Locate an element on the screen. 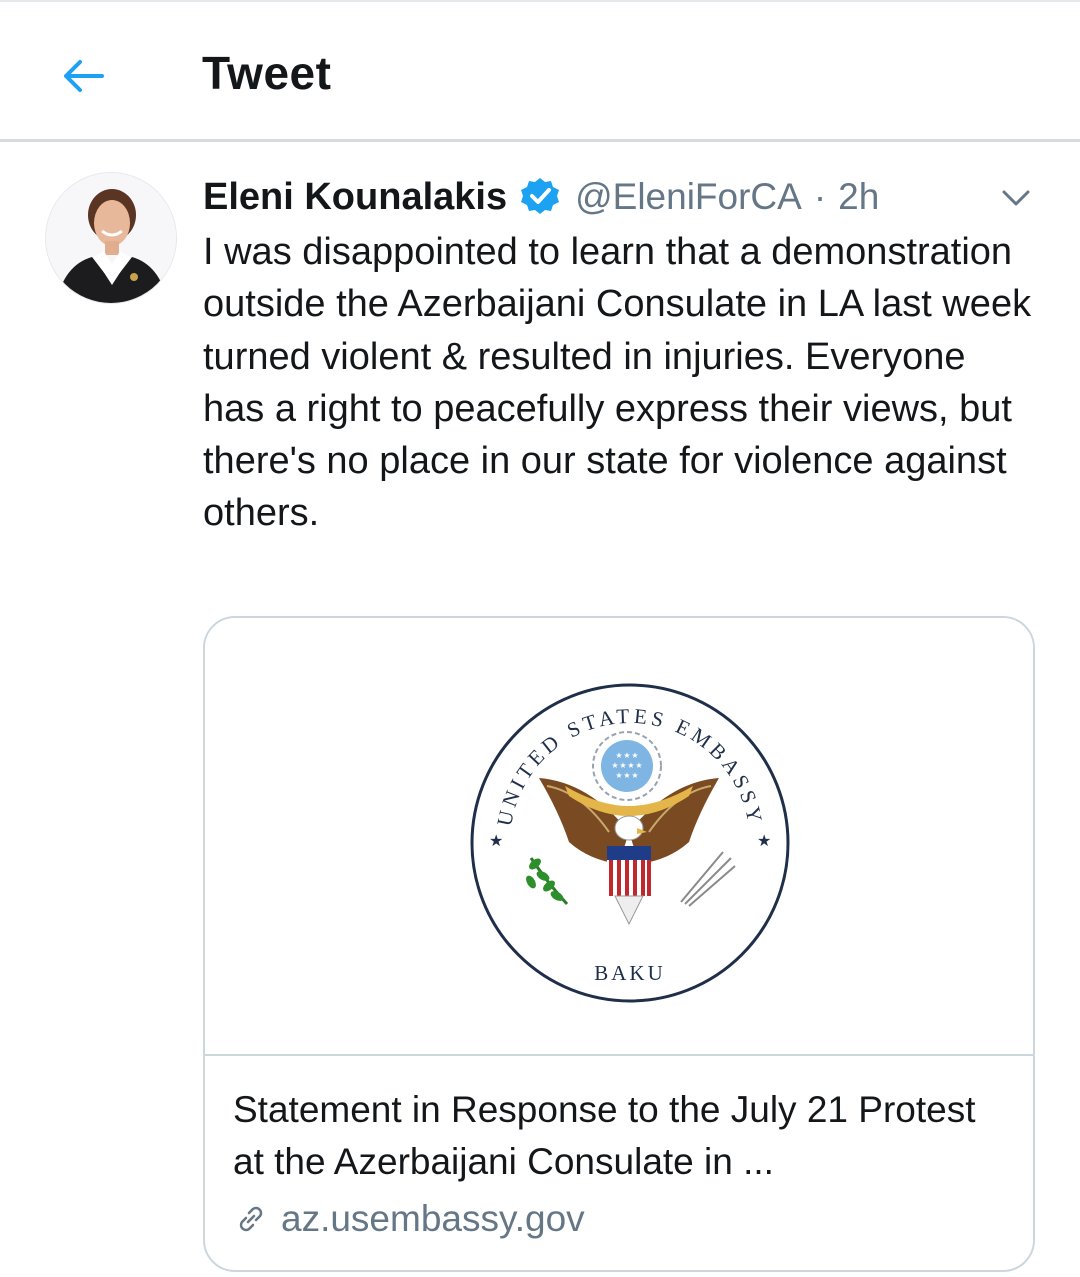 The image size is (1080, 1277). page-title: Tweet is located at coordinates (267, 73).